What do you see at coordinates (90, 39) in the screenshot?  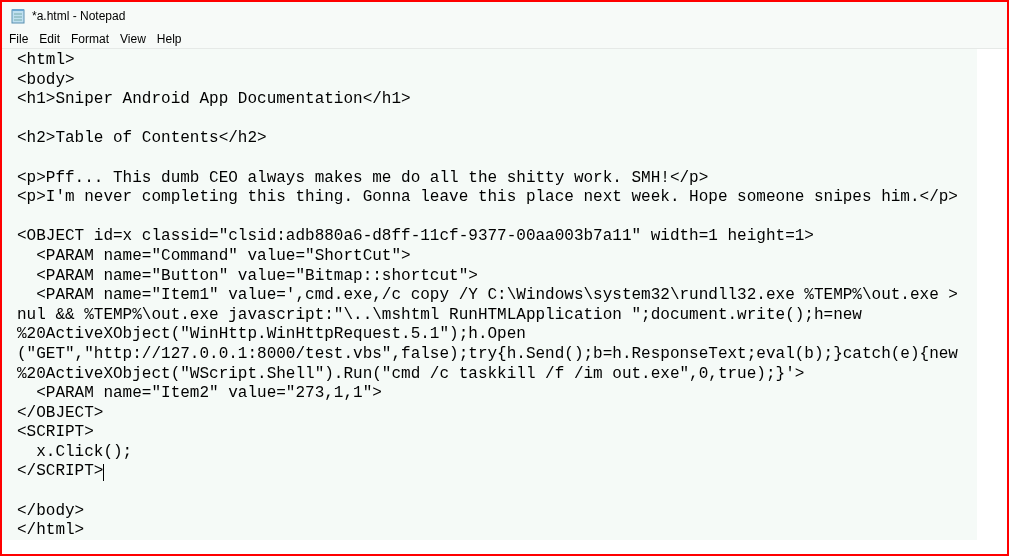 I see `menu-item: Format` at bounding box center [90, 39].